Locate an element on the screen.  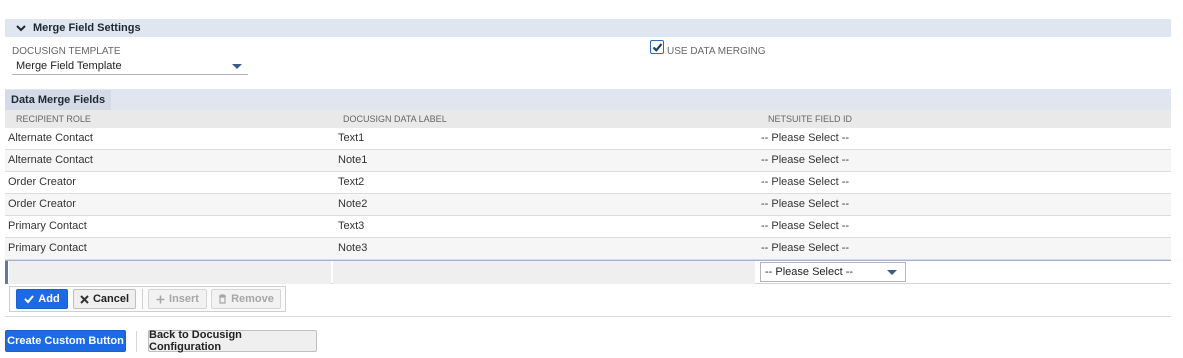
use-data-merging-label: USE DATA MERGING is located at coordinates (716, 51).